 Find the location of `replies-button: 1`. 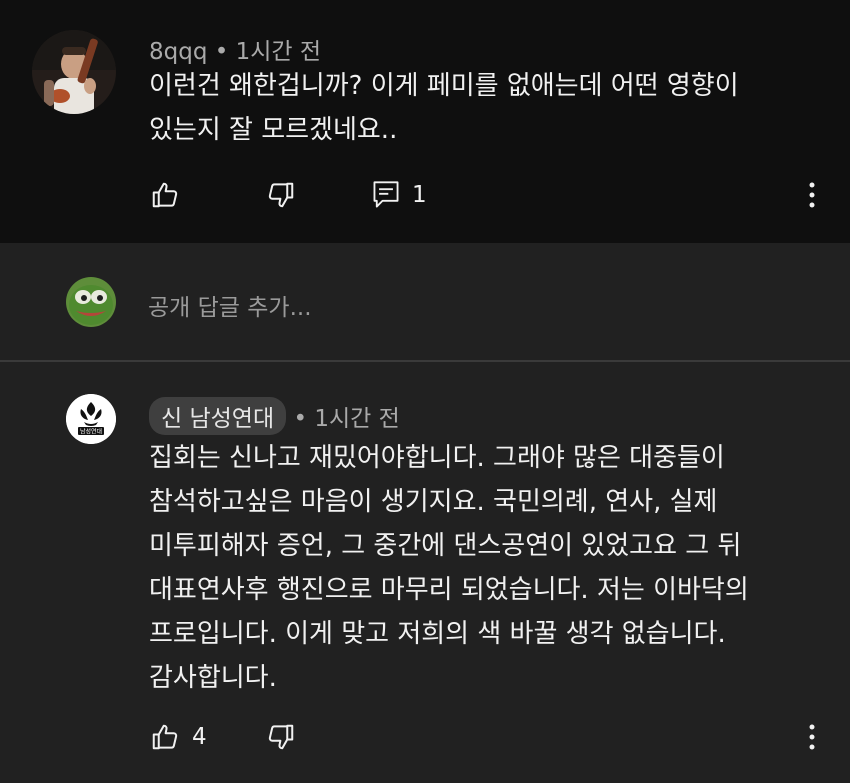

replies-button: 1 is located at coordinates (399, 195).